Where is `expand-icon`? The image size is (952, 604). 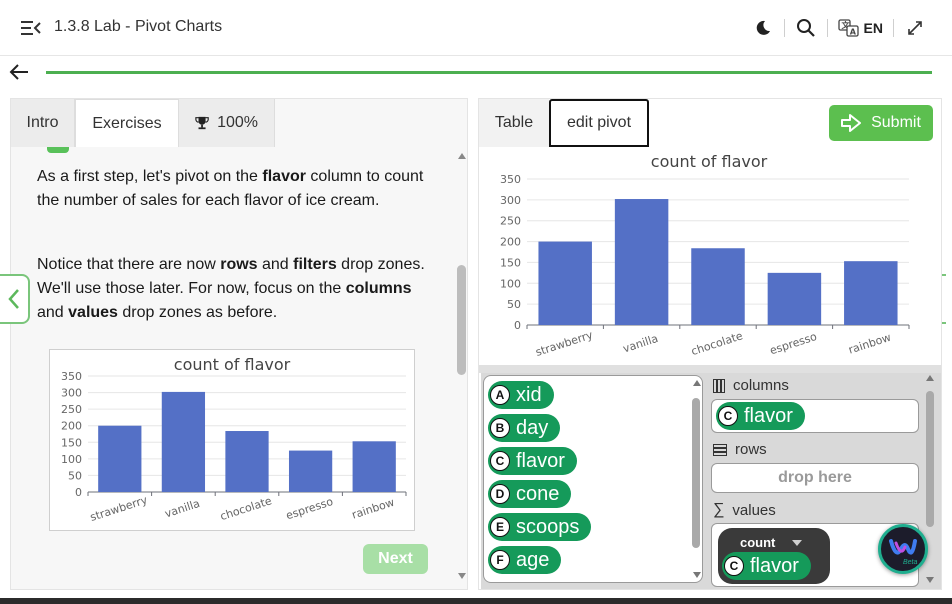
expand-icon is located at coordinates (915, 28).